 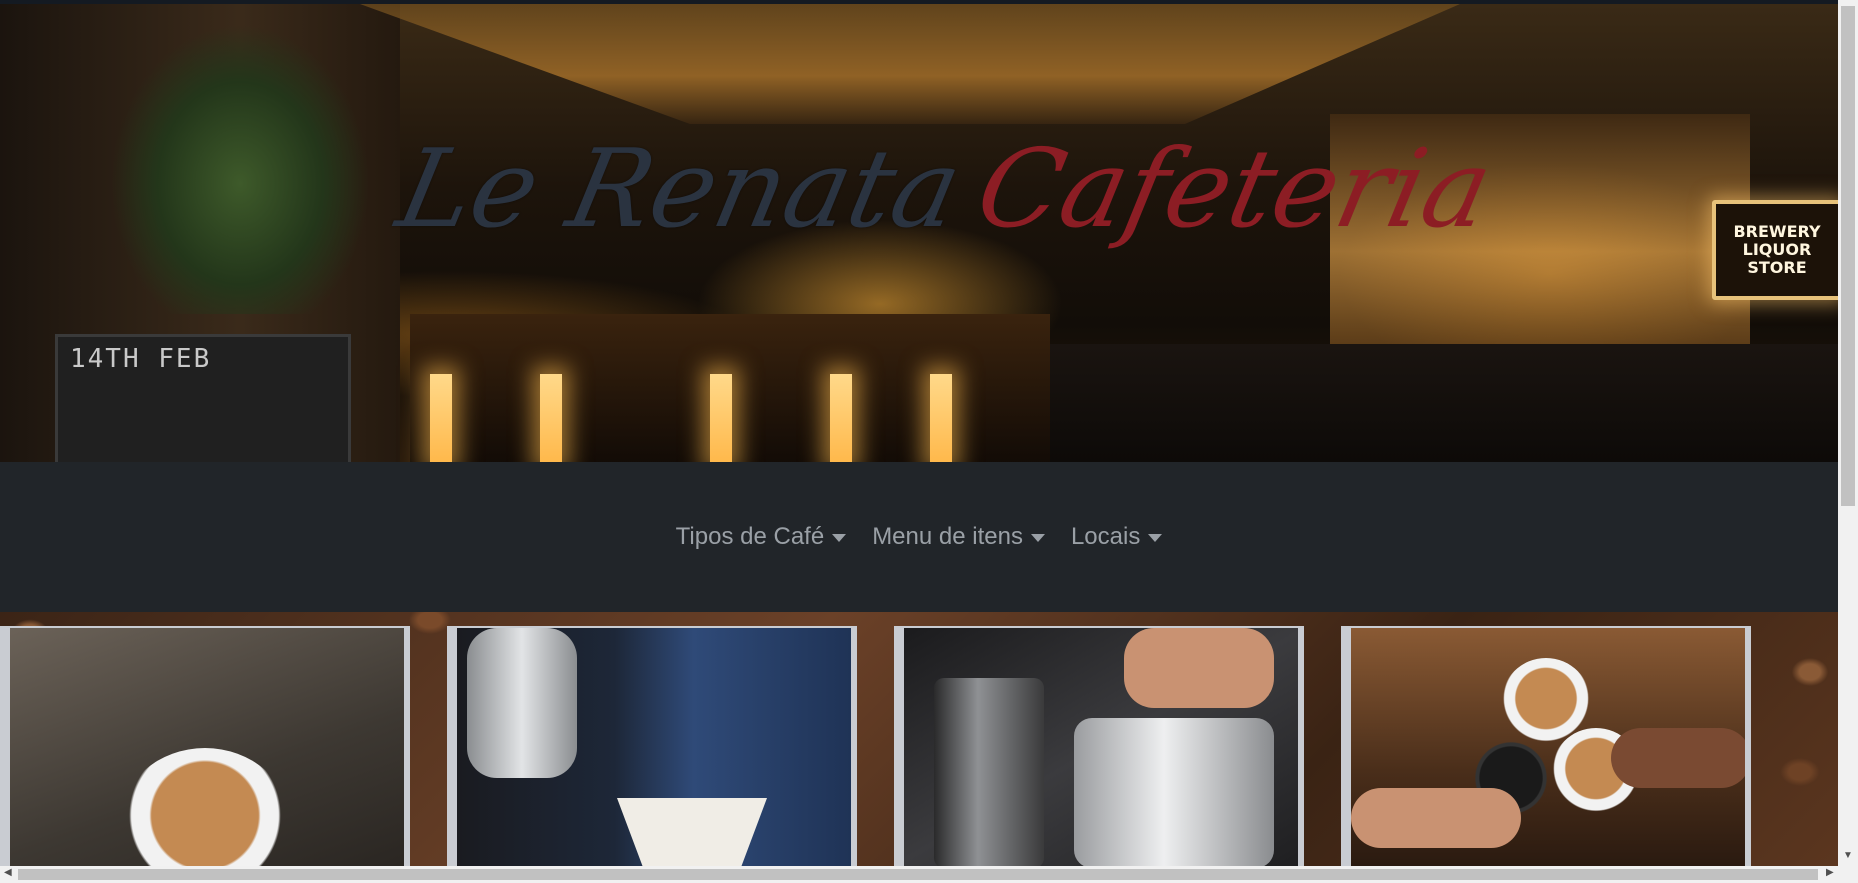 What do you see at coordinates (522, 703) in the screenshot?
I see `kettle-shape` at bounding box center [522, 703].